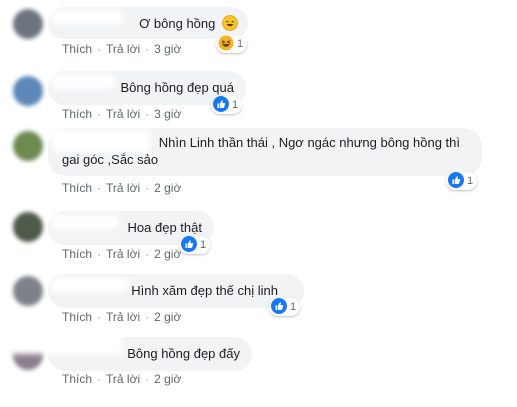 Image resolution: width=517 pixels, height=407 pixels. What do you see at coordinates (110, 159) in the screenshot?
I see `comment-text-line-2: gai góc ,Sắc sảo` at bounding box center [110, 159].